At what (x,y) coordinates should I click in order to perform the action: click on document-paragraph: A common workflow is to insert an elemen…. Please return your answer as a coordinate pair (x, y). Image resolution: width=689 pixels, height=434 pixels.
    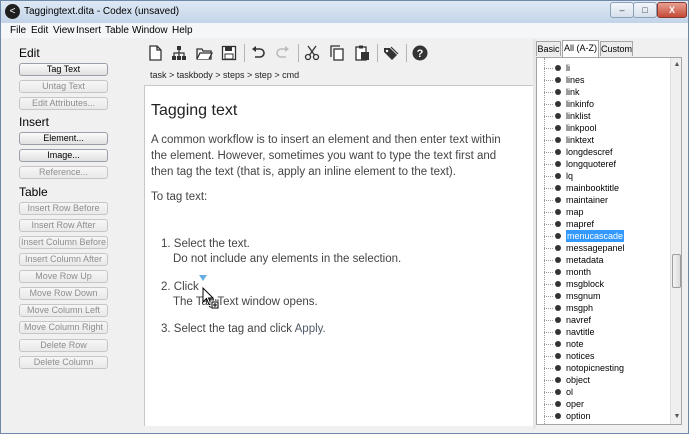
    Looking at the image, I should click on (331, 156).